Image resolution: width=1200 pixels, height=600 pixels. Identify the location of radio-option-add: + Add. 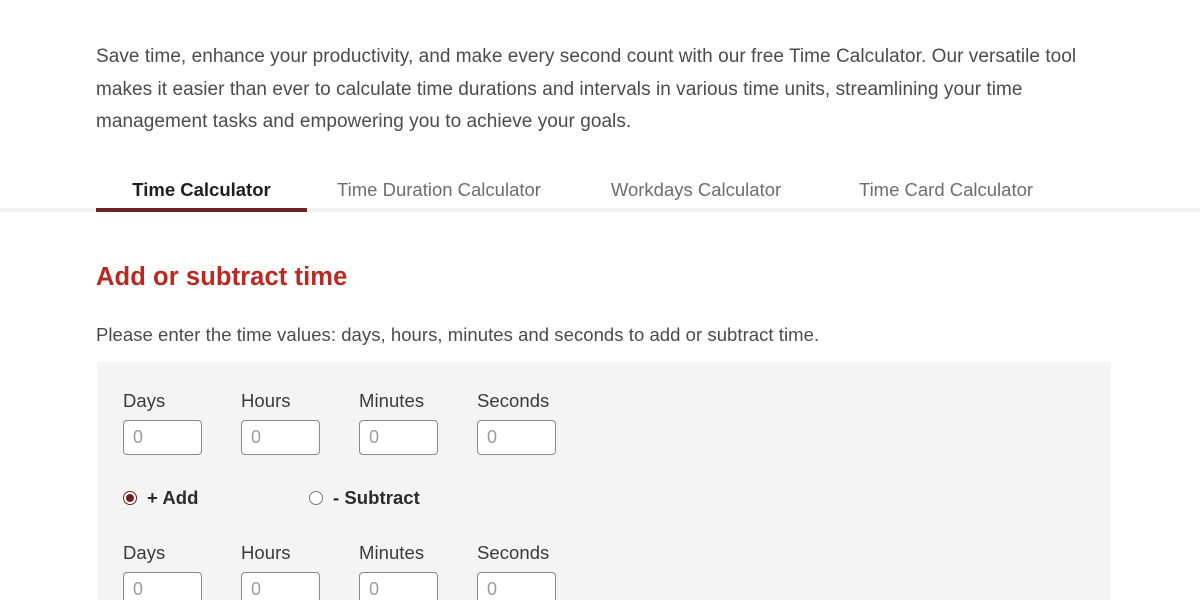
(216, 498).